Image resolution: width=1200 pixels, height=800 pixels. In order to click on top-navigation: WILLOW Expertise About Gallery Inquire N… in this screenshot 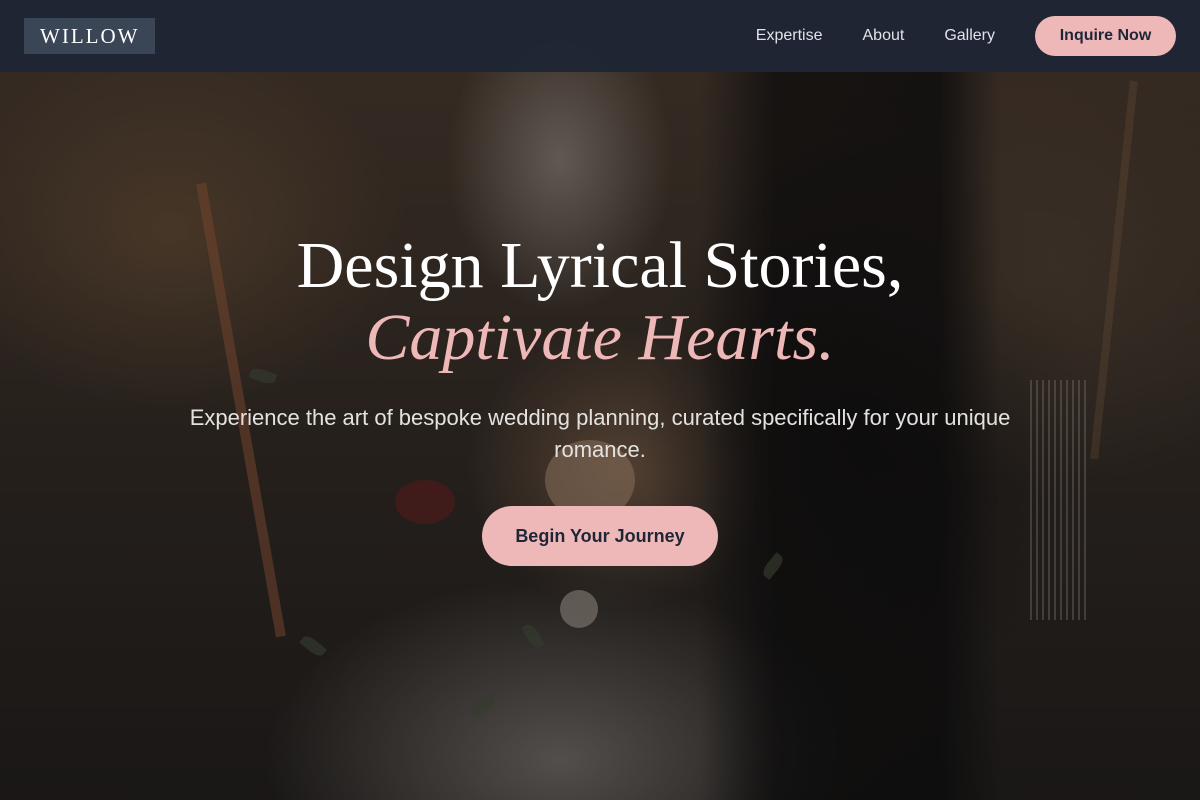, I will do `click(600, 36)`.